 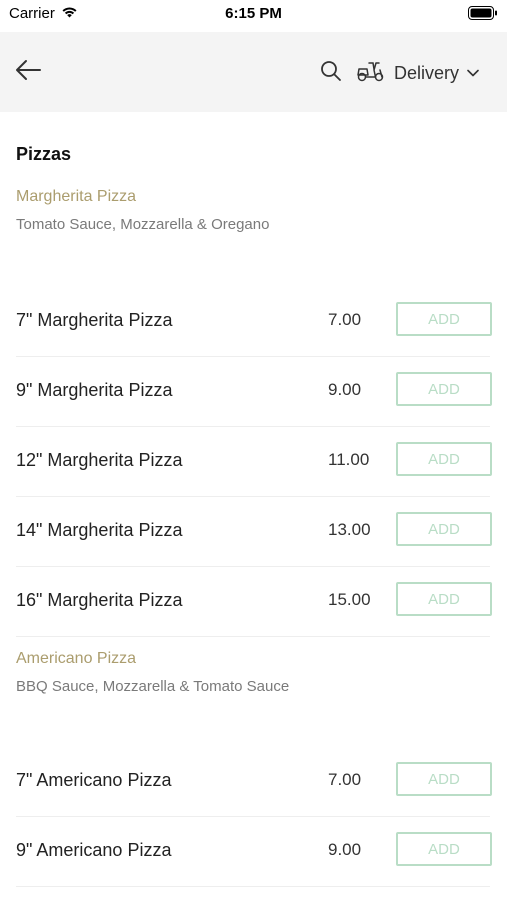 What do you see at coordinates (254, 781) in the screenshot?
I see `variant-row: 7" Americano Pizza 7.00 ADD` at bounding box center [254, 781].